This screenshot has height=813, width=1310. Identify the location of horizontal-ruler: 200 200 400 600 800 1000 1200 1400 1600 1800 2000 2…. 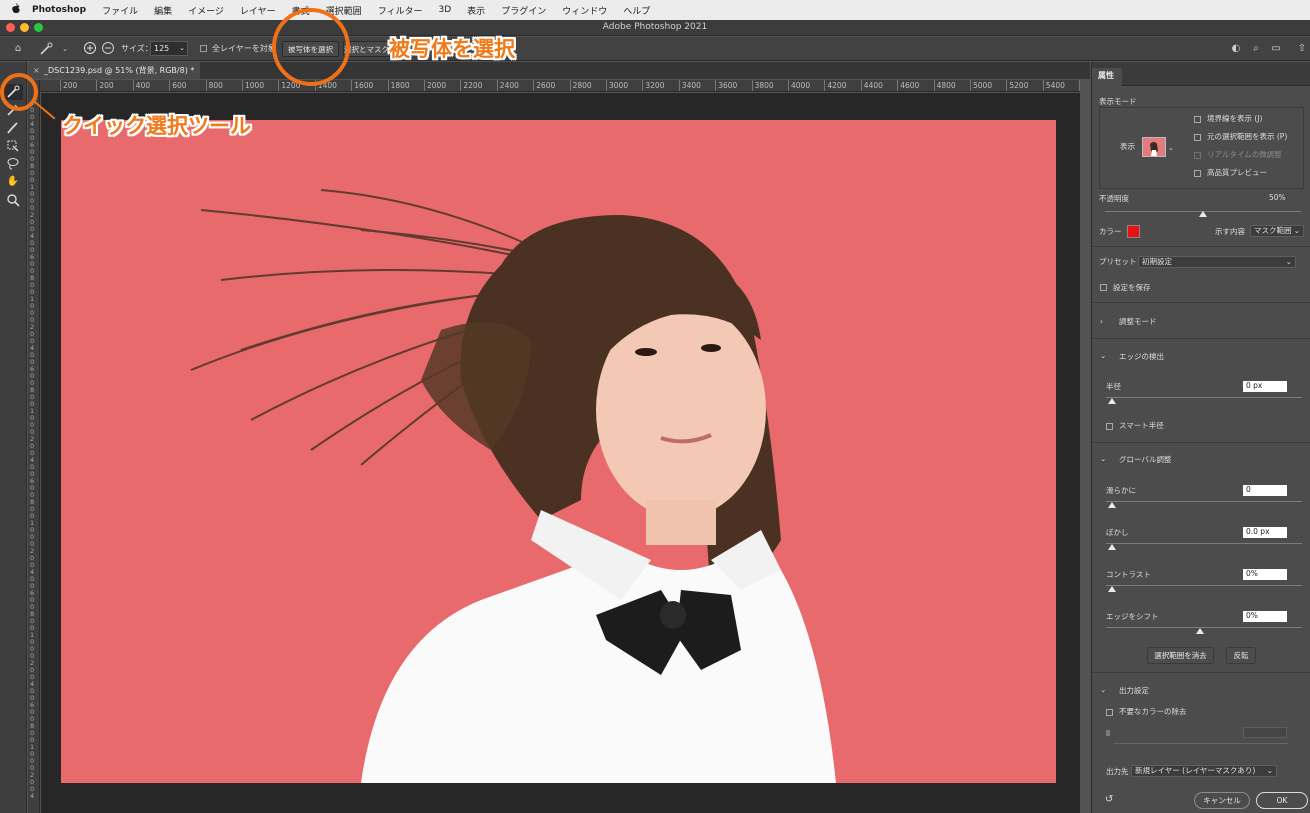
(560, 86).